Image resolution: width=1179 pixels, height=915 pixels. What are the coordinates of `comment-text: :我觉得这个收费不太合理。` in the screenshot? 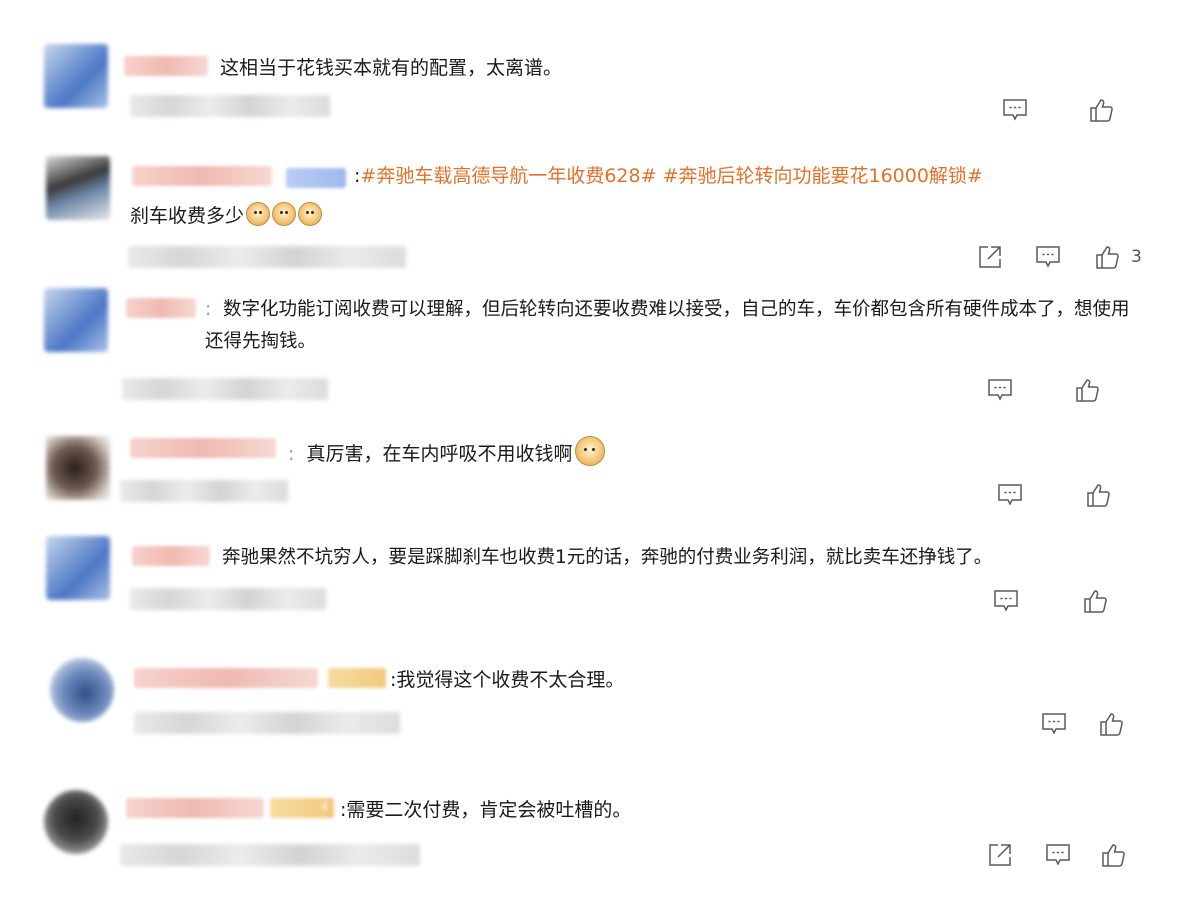 It's located at (507, 680).